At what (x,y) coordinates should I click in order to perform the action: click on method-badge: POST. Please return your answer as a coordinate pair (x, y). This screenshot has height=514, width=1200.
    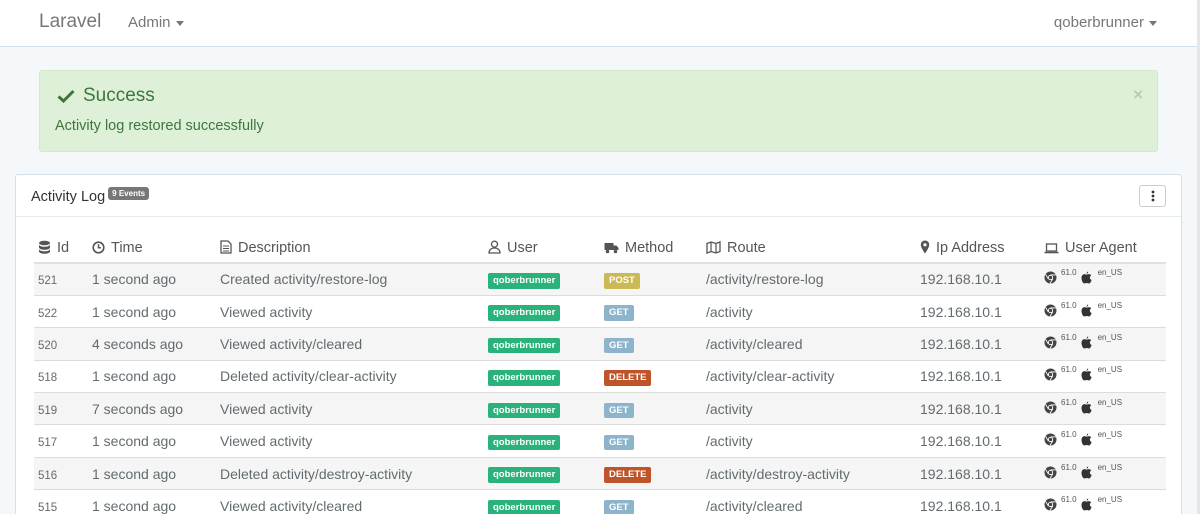
    Looking at the image, I should click on (622, 281).